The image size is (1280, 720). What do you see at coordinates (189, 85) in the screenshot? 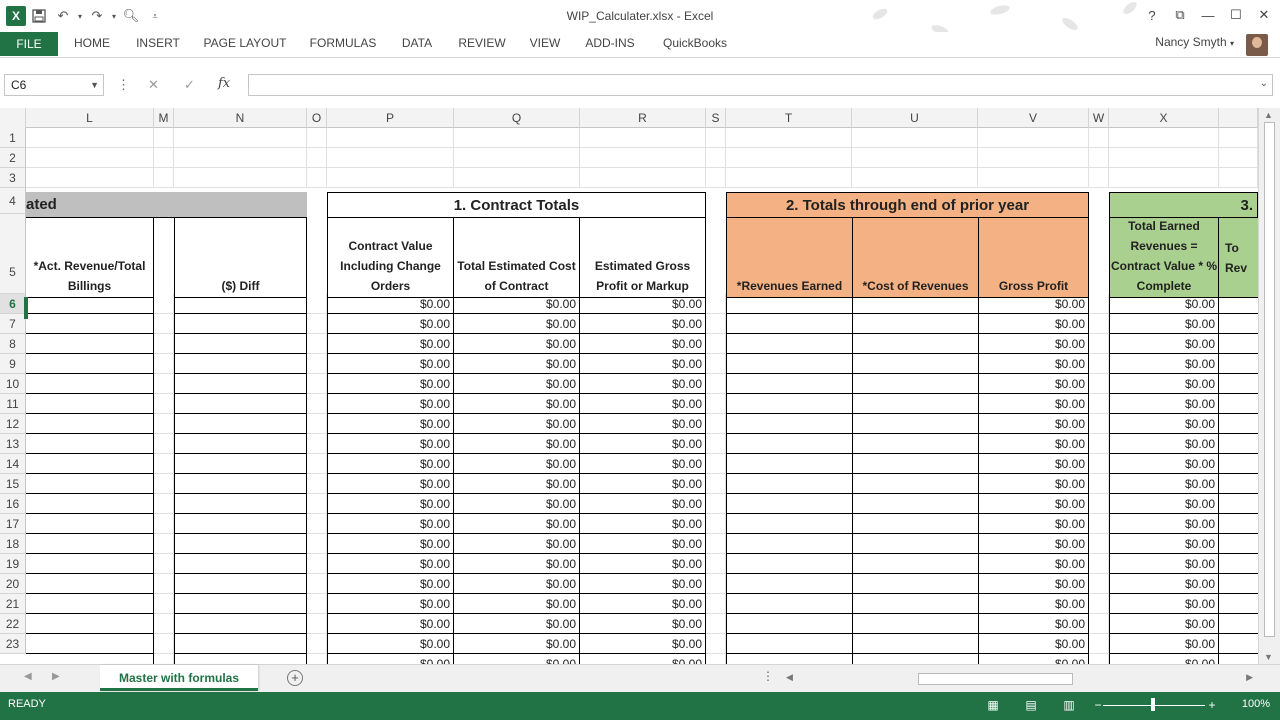
I see `enter-icon: ✓` at bounding box center [189, 85].